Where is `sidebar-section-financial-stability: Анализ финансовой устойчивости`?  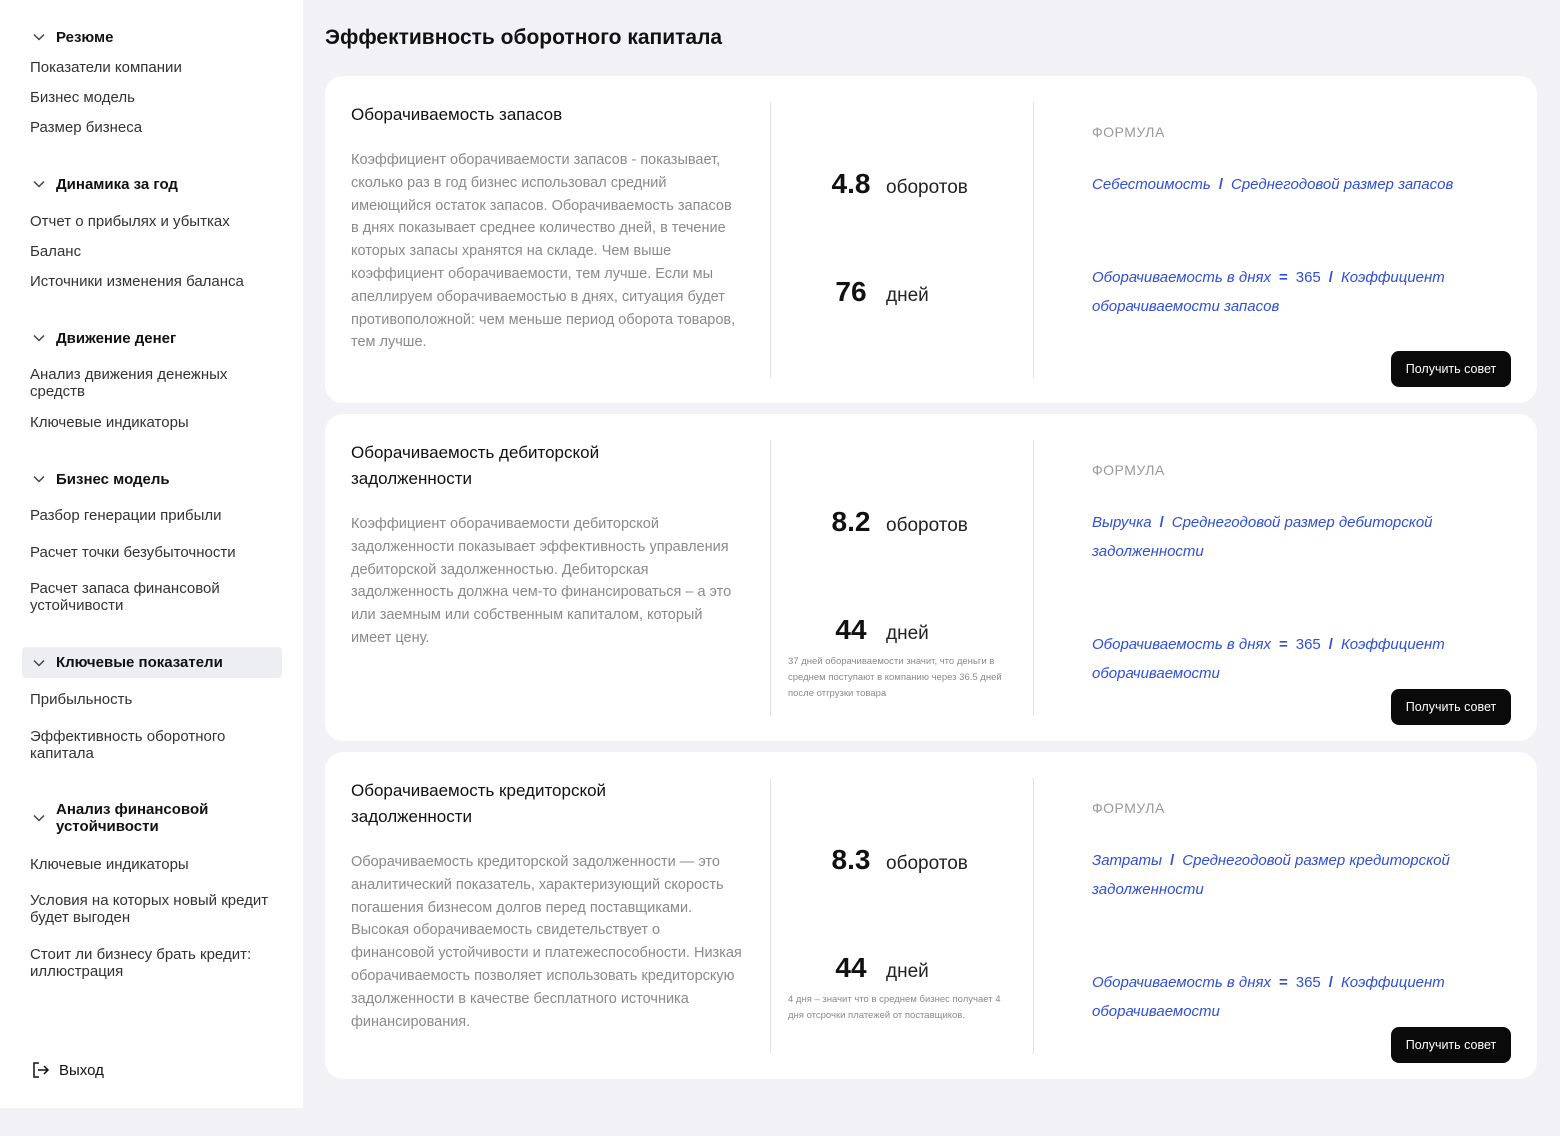 sidebar-section-financial-stability: Анализ финансовой устойчивости is located at coordinates (128, 818).